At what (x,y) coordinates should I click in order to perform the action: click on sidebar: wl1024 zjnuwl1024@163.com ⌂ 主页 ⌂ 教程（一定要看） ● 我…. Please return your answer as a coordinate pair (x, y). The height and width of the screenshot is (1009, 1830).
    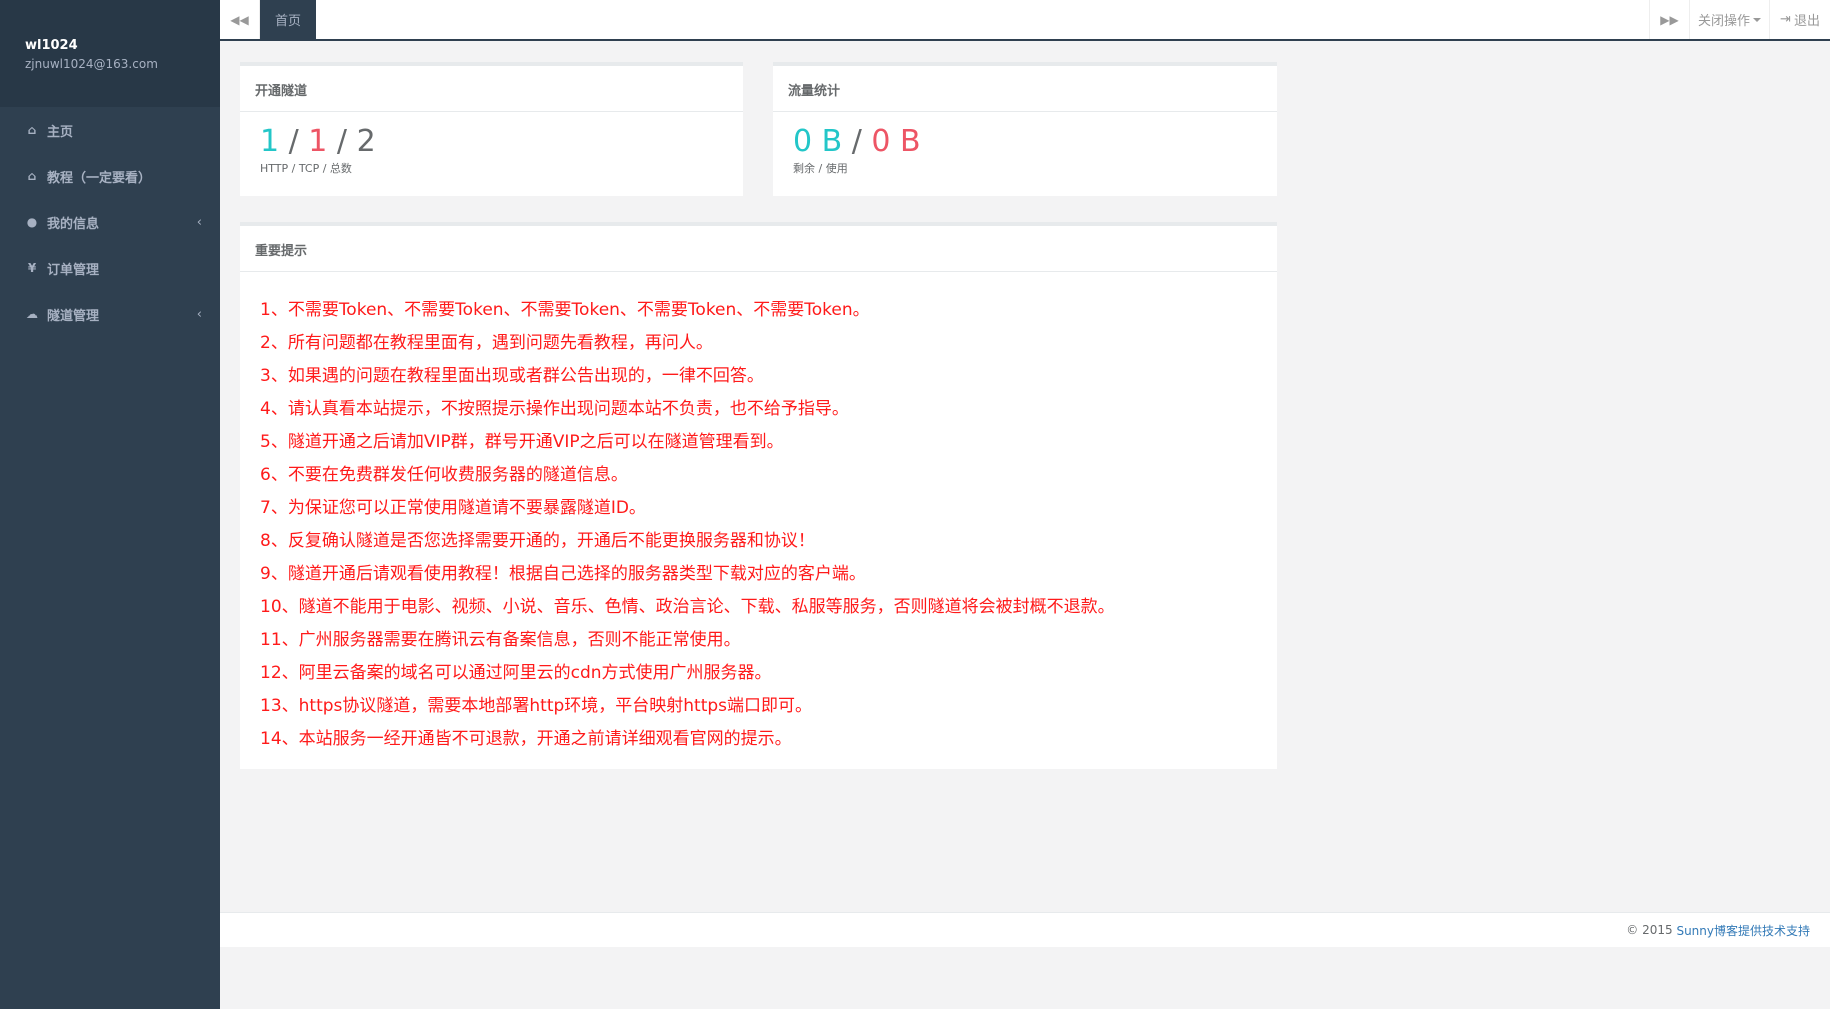
    Looking at the image, I should click on (110, 504).